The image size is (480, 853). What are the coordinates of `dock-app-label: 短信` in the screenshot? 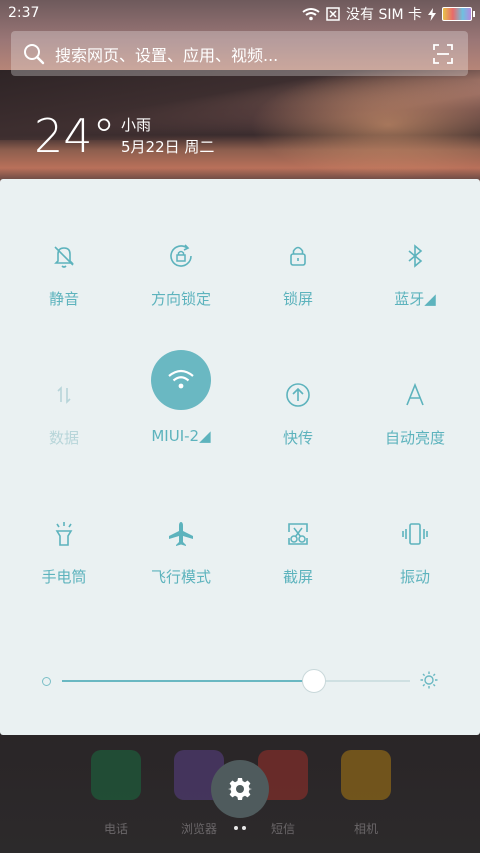 It's located at (282, 829).